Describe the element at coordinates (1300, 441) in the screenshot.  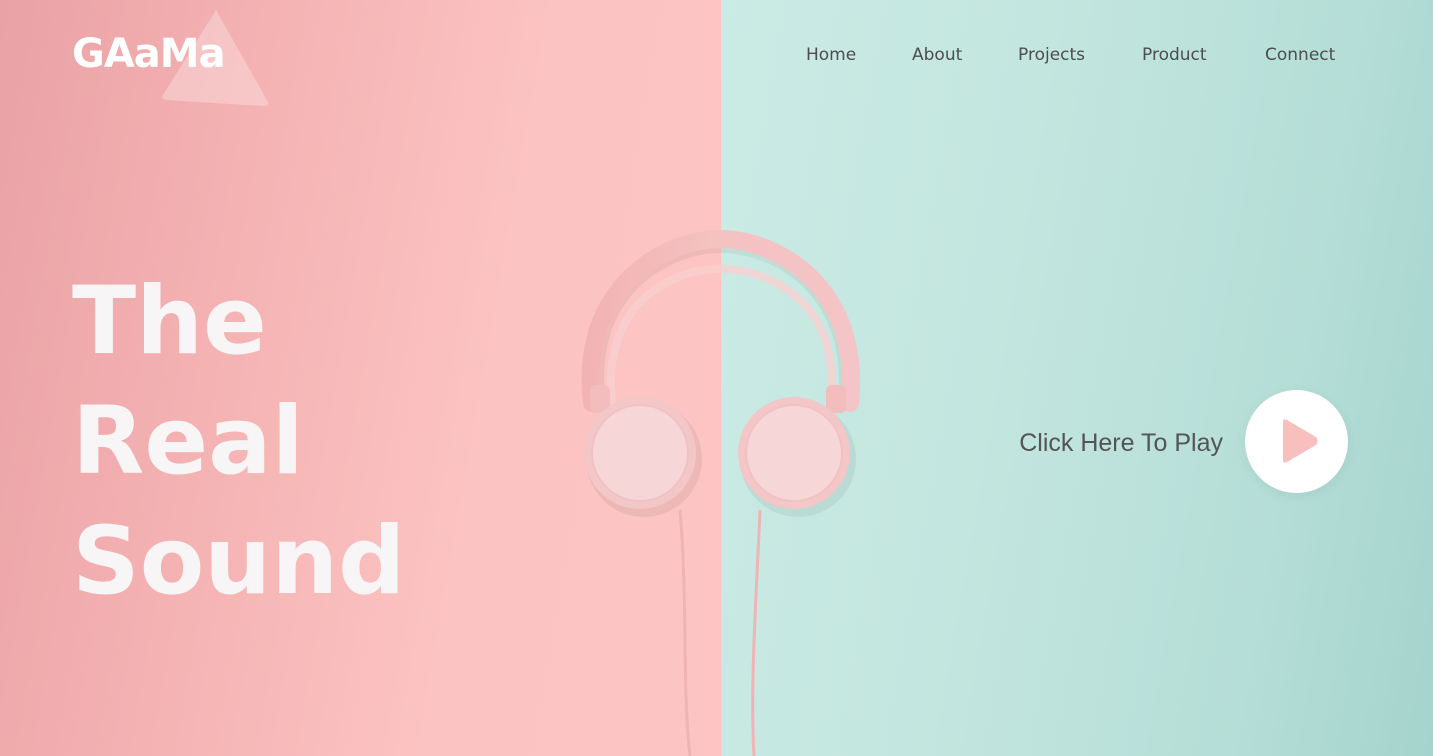
I see `play-icon` at that location.